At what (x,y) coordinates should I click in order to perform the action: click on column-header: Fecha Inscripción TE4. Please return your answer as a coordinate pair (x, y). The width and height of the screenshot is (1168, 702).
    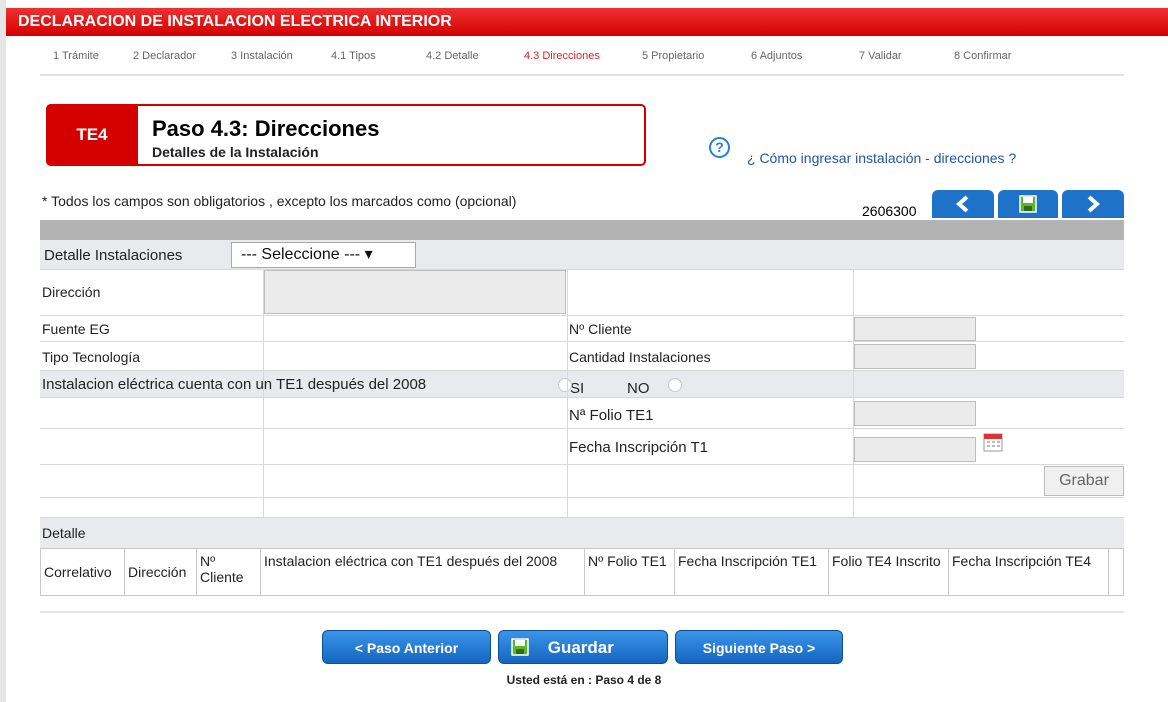
    Looking at the image, I should click on (1029, 572).